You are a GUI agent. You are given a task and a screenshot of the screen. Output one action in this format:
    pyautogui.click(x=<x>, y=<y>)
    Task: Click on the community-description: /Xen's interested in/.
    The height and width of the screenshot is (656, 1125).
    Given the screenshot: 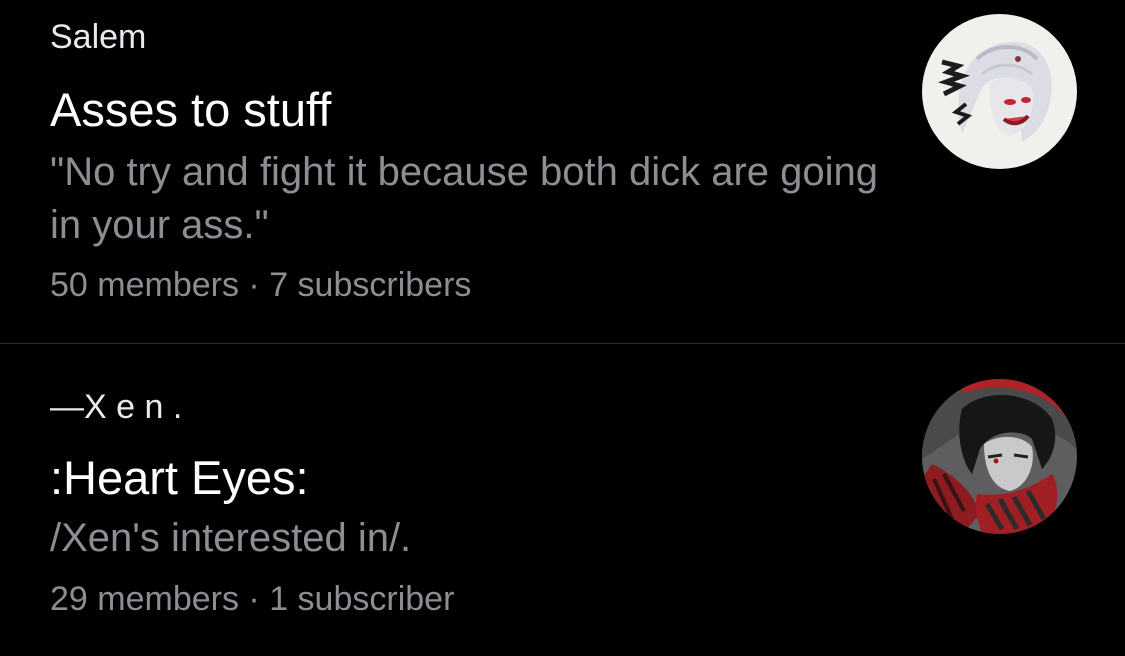 What is the action you would take?
    pyautogui.click(x=231, y=538)
    